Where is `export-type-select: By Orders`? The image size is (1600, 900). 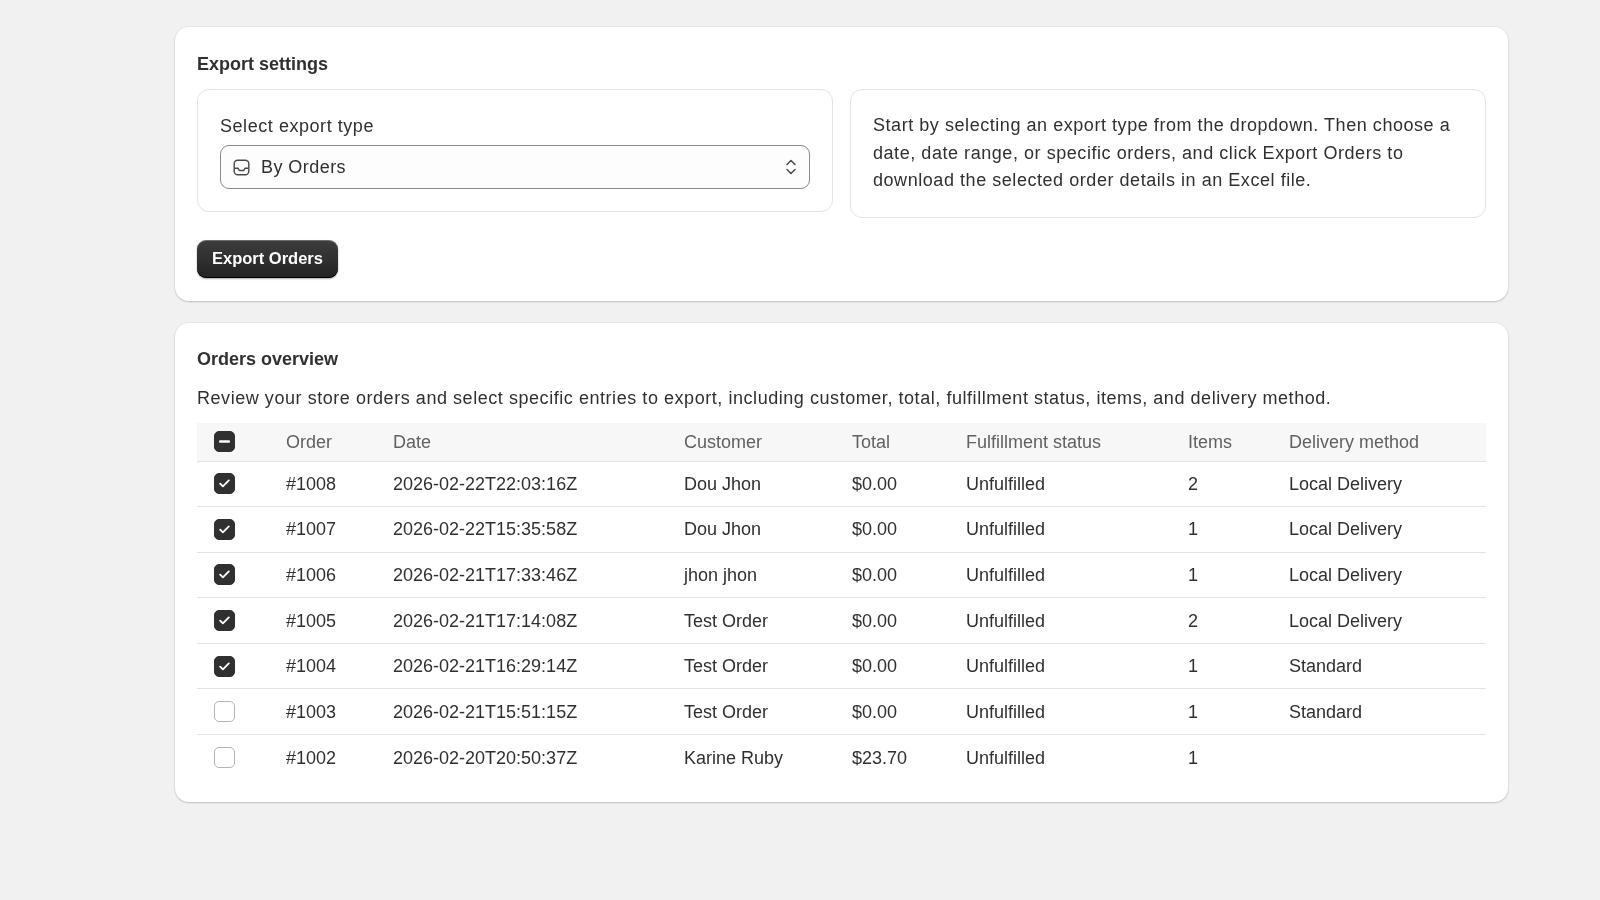
export-type-select: By Orders is located at coordinates (515, 167).